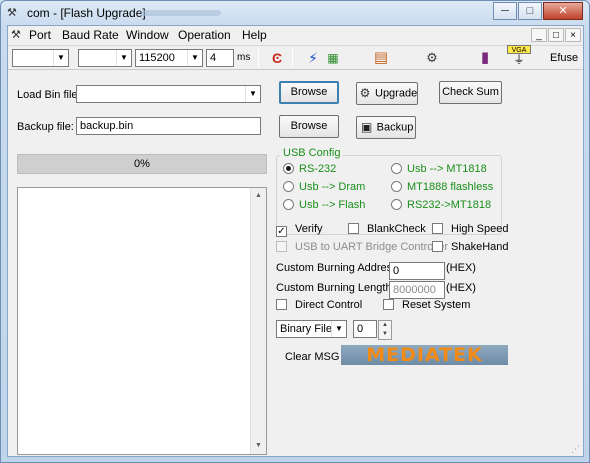  I want to click on menu-operation: Operation, so click(204, 35).